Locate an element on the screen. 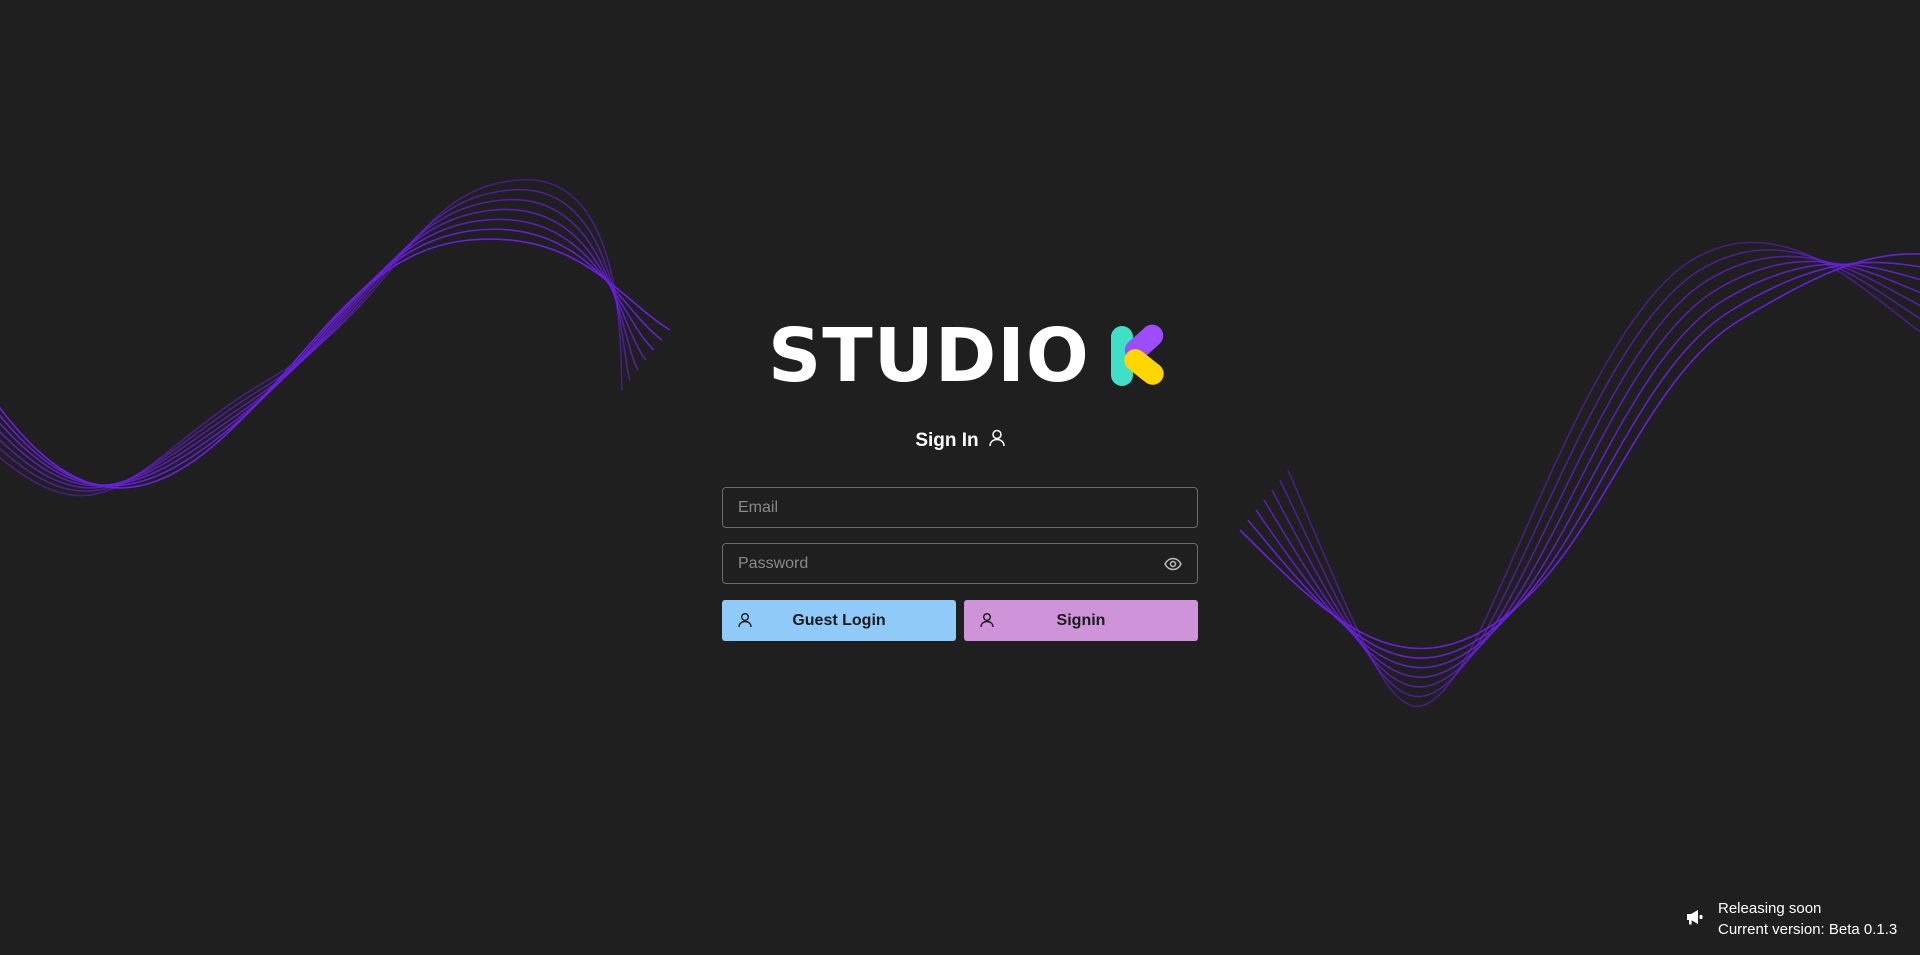  email-input is located at coordinates (960, 507).